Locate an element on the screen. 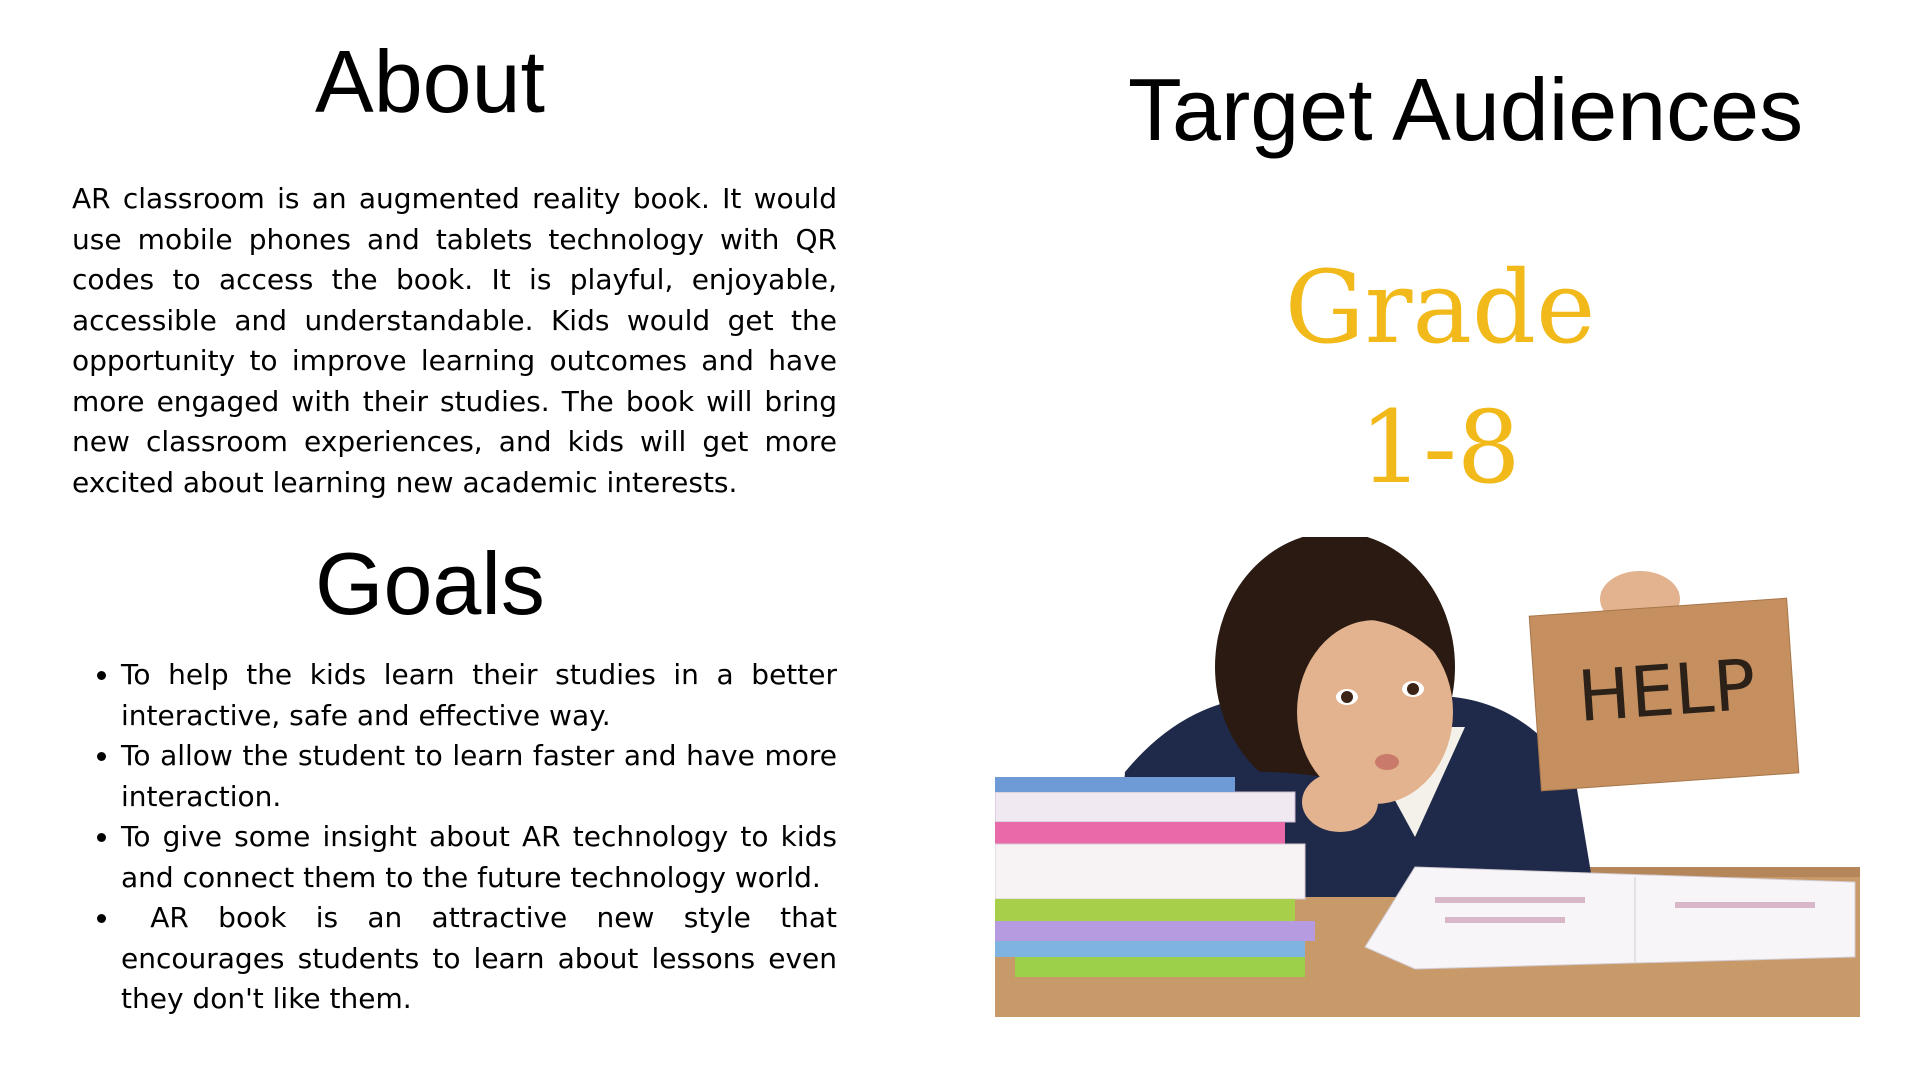 This screenshot has height=1080, width=1920. open-book is located at coordinates (1610, 918).